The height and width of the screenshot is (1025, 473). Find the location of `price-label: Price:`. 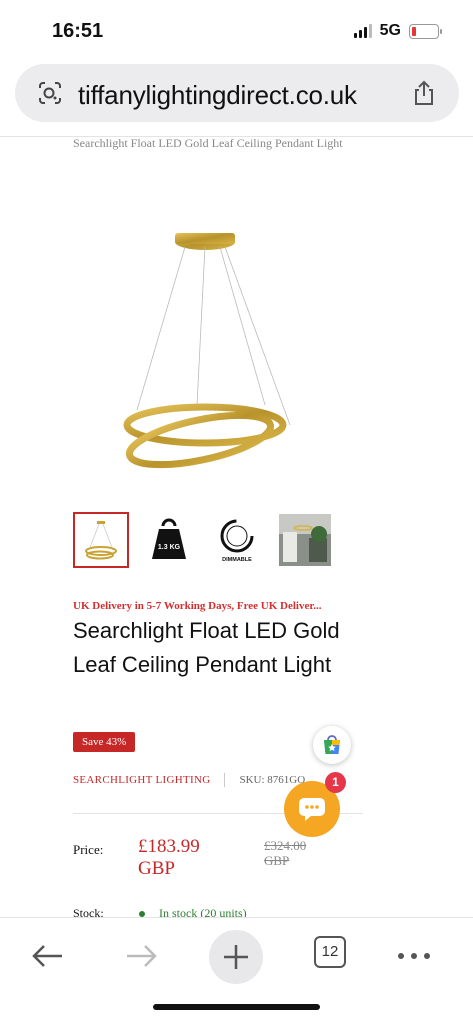

price-label: Price: is located at coordinates (88, 849).